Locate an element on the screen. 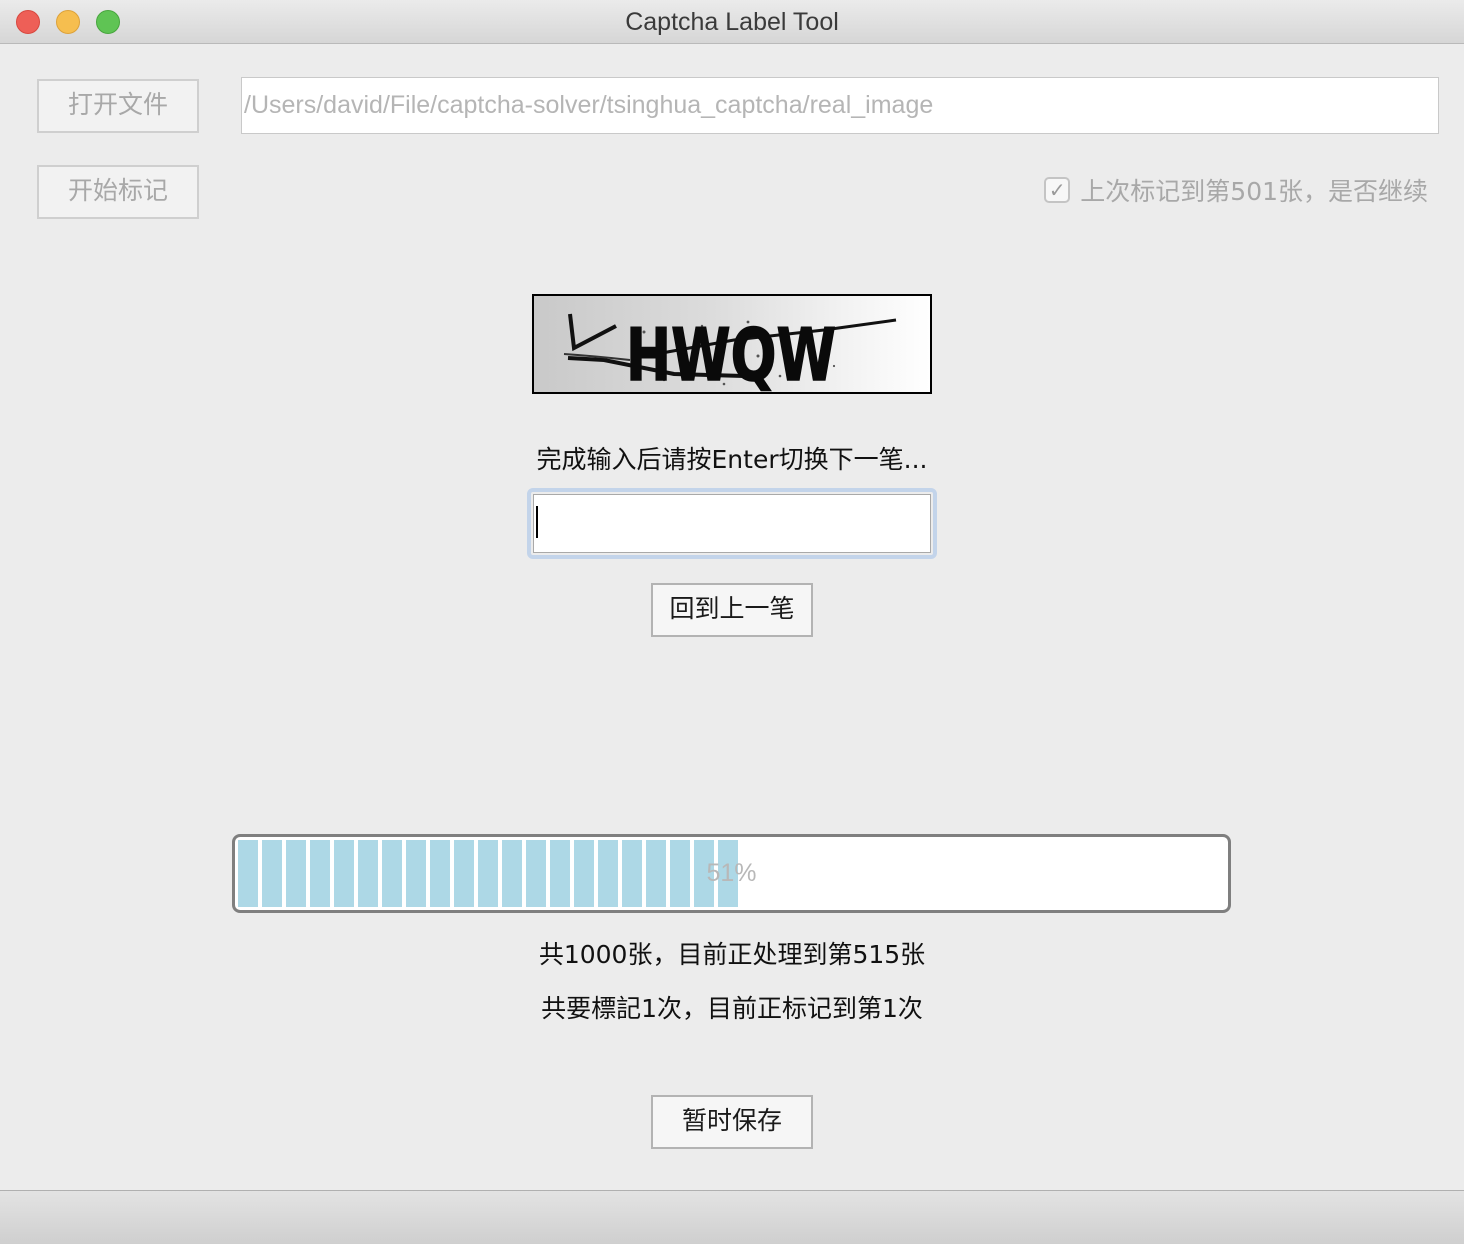 This screenshot has height=1244, width=1464. start-labeling-button: 开始标记 is located at coordinates (118, 192).